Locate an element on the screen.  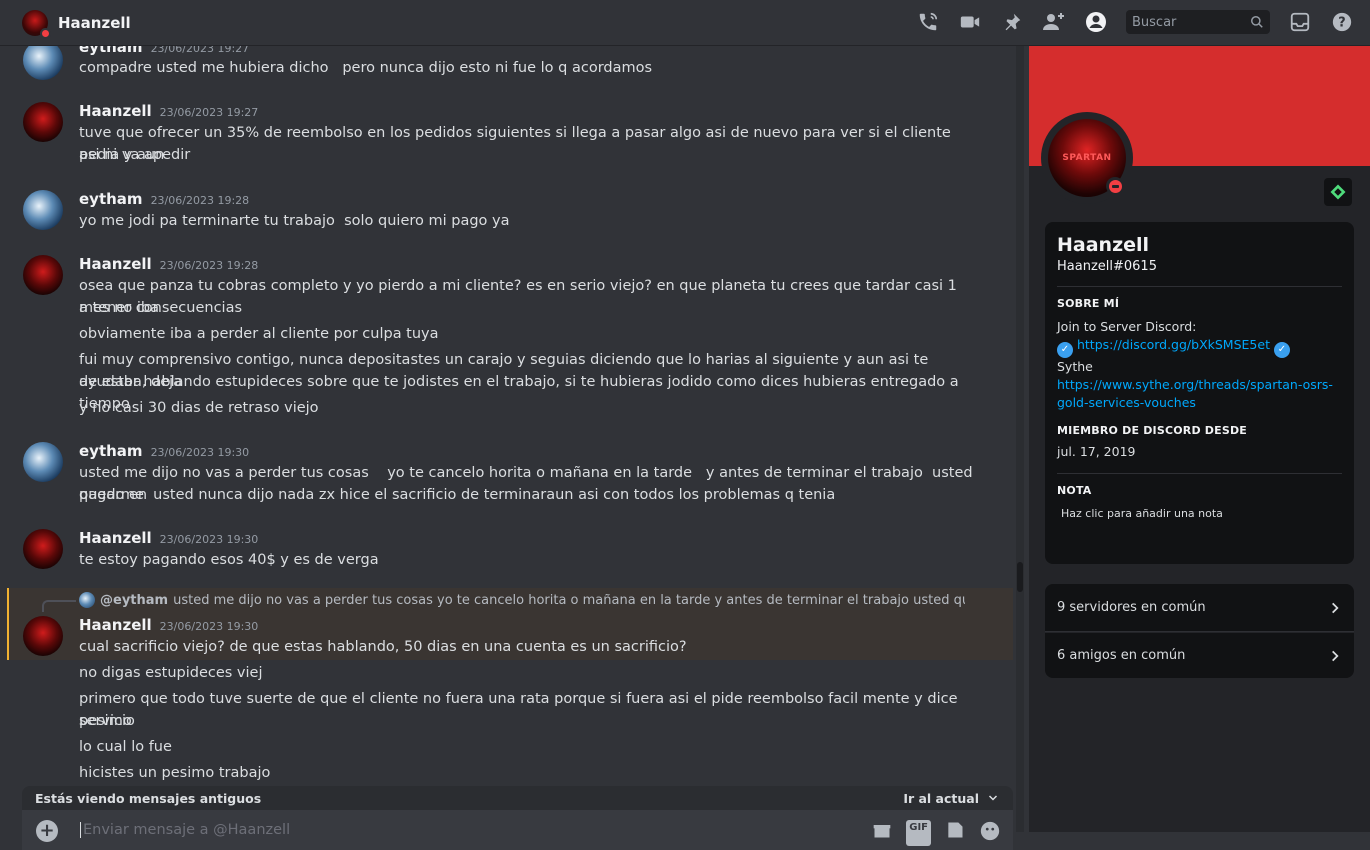
profile-name: Haanzell is located at coordinates (1103, 245).